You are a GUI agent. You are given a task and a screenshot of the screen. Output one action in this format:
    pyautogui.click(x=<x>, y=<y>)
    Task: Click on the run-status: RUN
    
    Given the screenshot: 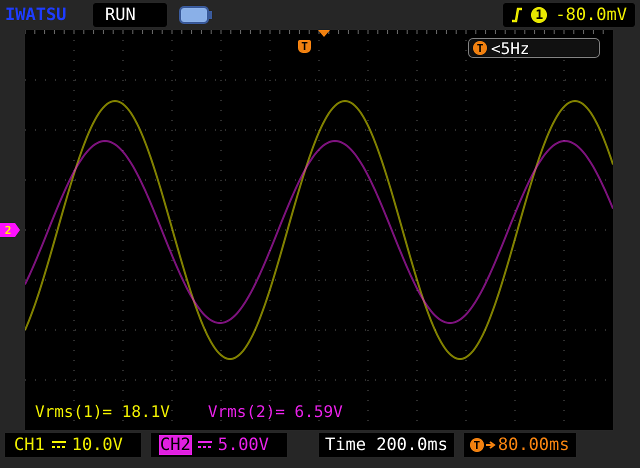 What is the action you would take?
    pyautogui.click(x=130, y=15)
    